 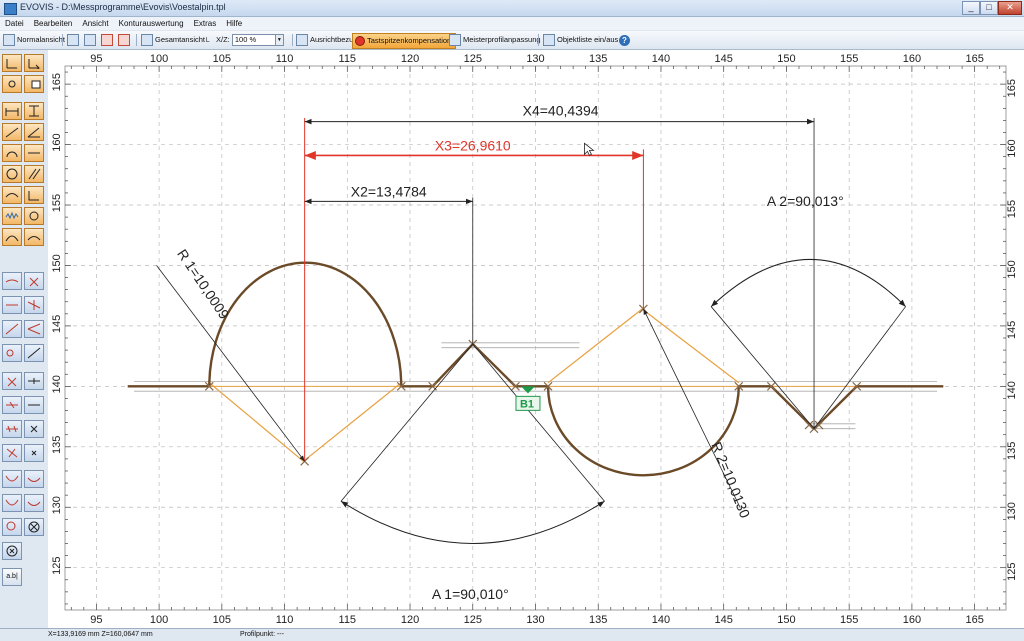 I want to click on objects-toggle-button: Objektliste ein/aus, so click(x=580, y=40).